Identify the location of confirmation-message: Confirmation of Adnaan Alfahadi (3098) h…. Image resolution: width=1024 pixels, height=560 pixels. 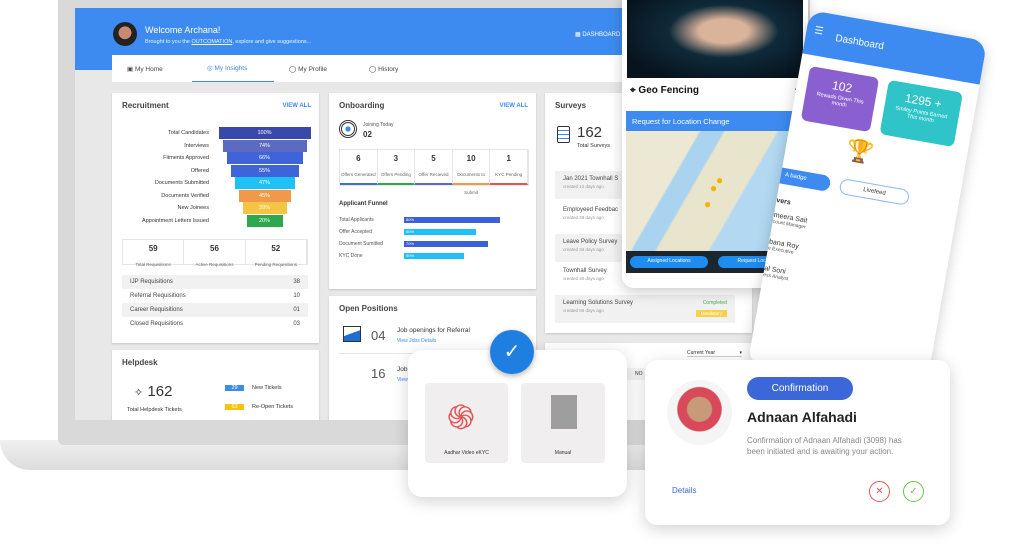
(824, 446).